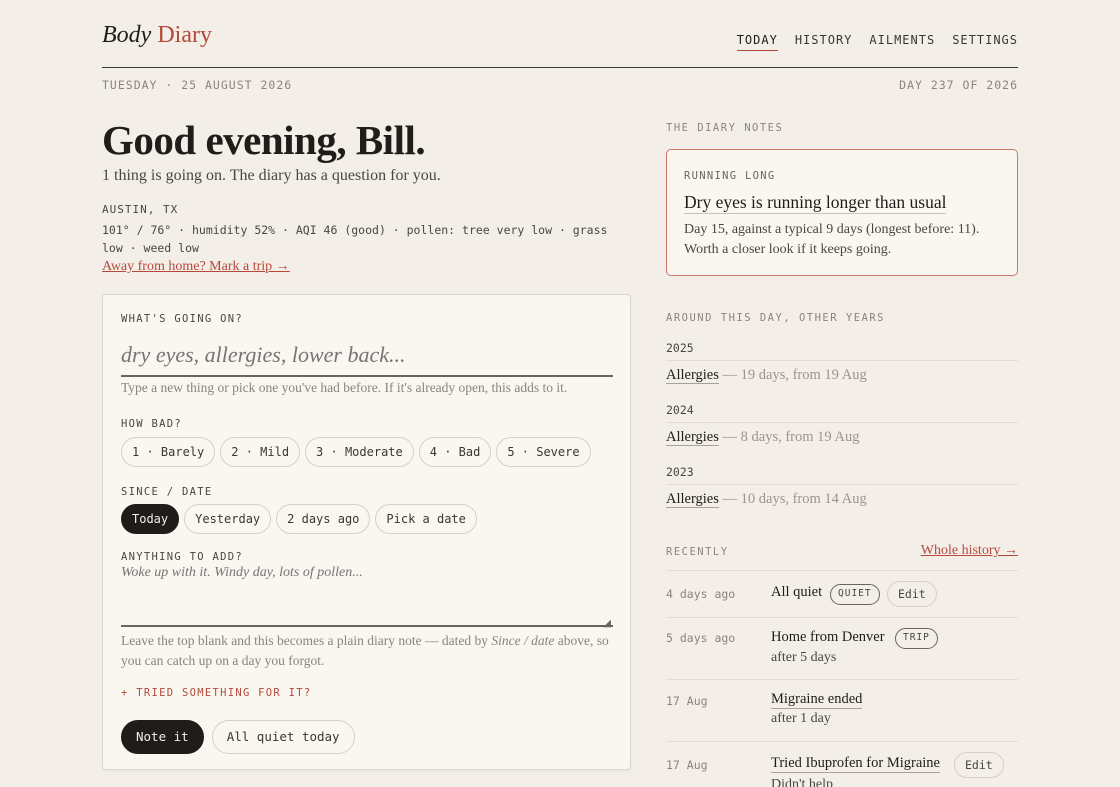 The image size is (1120, 787). Describe the element at coordinates (842, 557) in the screenshot. I see `recently-header: RECENTLY Whole history →` at that location.